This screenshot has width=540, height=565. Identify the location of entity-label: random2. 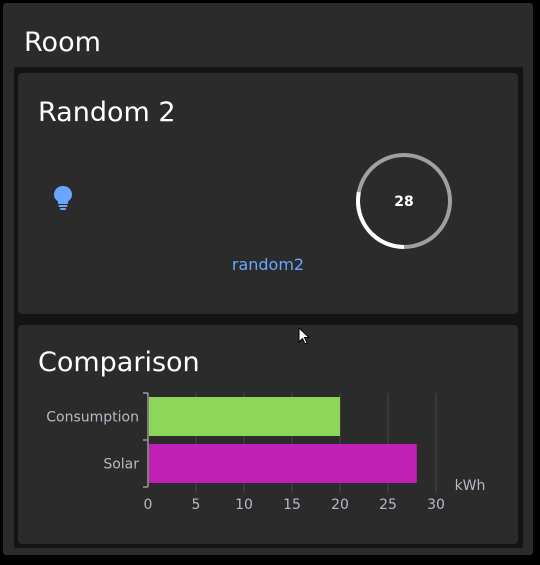
(268, 264).